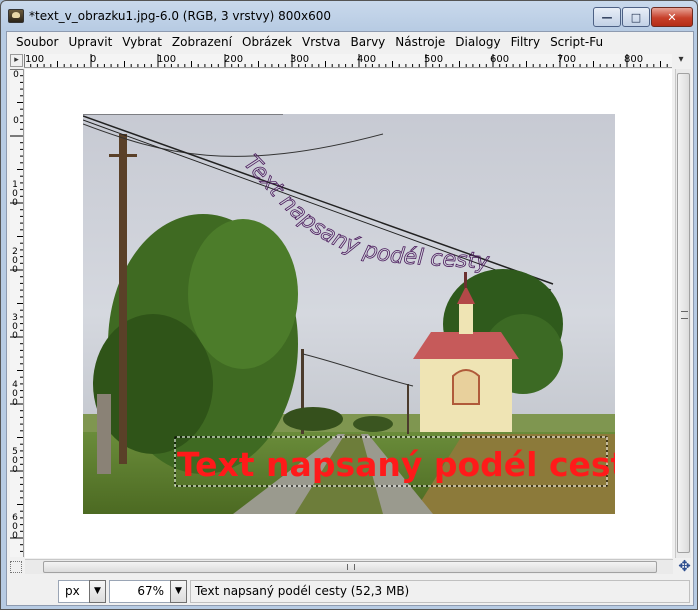 This screenshot has width=698, height=610. I want to click on maximize-icon: □, so click(636, 17).